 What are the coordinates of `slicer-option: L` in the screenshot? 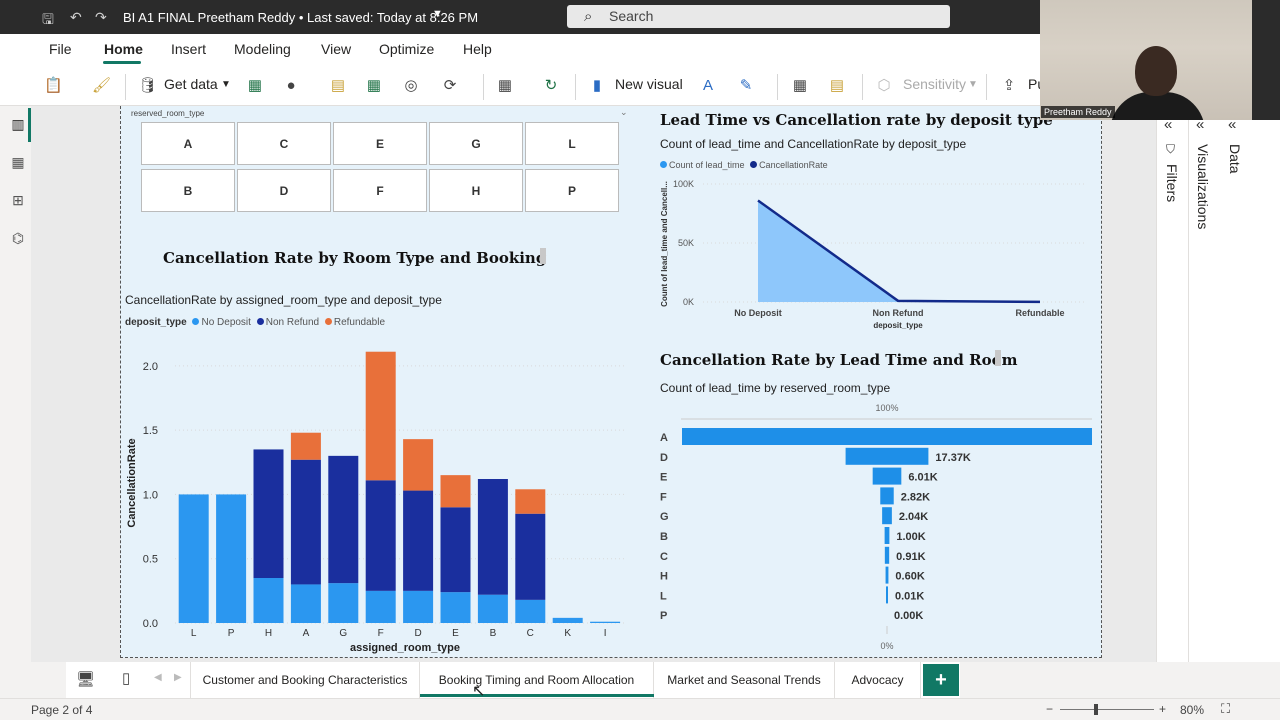 It's located at (572, 143).